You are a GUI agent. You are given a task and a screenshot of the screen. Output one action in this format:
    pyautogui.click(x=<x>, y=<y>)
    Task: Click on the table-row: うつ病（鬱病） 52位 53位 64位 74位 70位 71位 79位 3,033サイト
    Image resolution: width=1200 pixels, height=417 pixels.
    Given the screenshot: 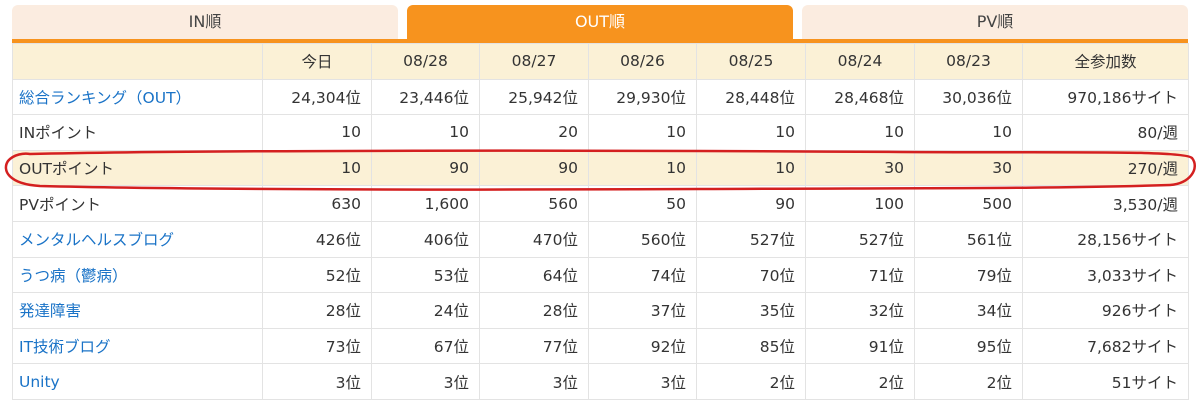 What is the action you would take?
    pyautogui.click(x=600, y=275)
    